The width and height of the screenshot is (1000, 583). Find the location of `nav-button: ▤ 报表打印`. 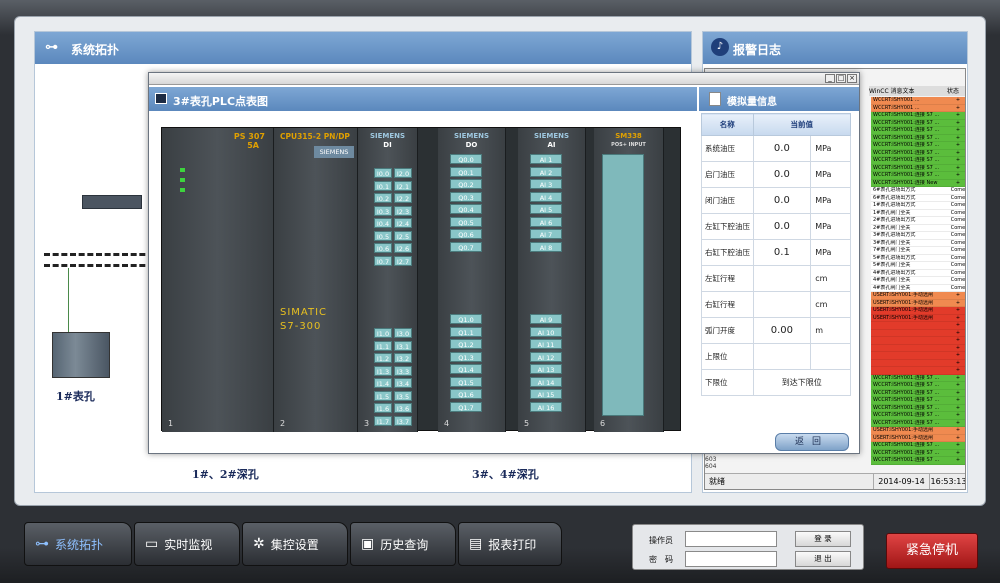

nav-button: ▤ 报表打印 is located at coordinates (510, 544).